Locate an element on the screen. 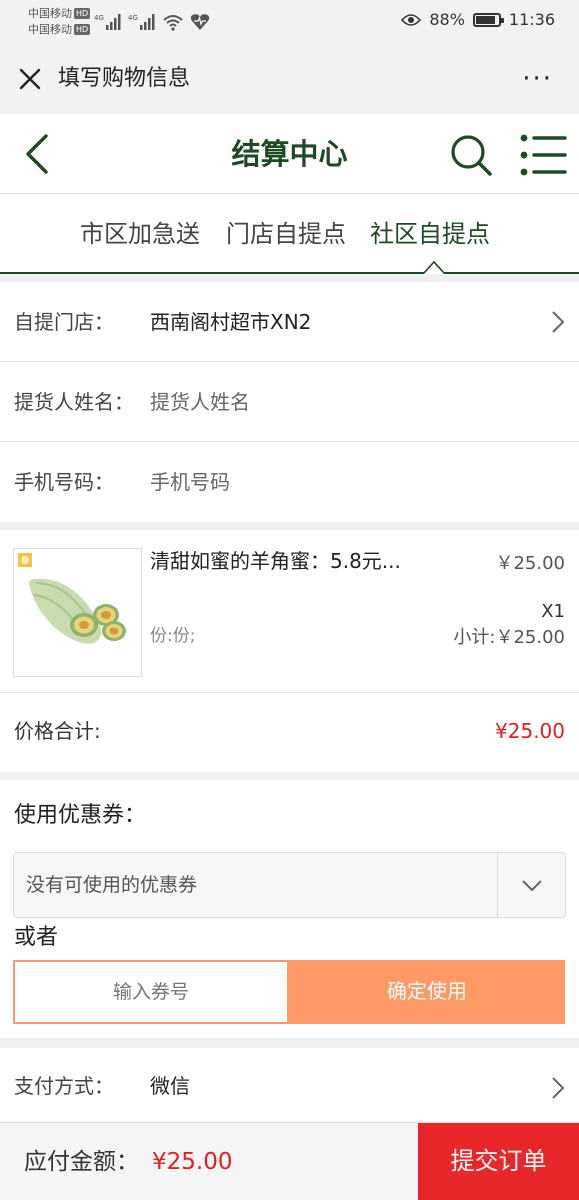 The height and width of the screenshot is (1200, 579). name-row: 提货人姓名： 提货人姓名 is located at coordinates (289, 402).